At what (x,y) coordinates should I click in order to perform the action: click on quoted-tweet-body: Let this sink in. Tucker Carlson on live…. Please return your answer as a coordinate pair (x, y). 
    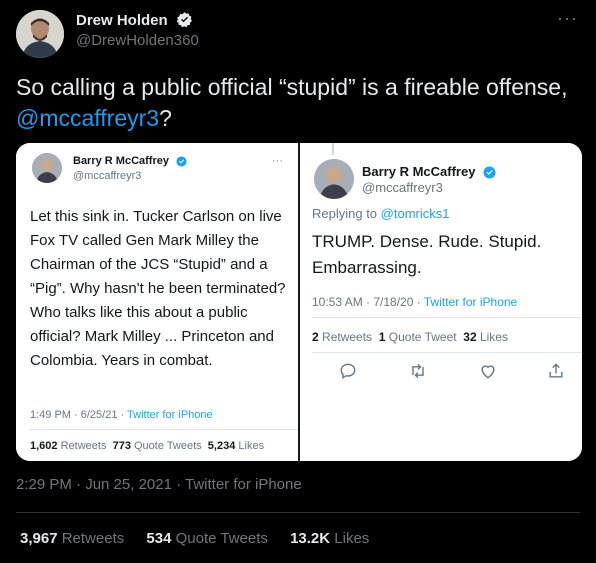
    Looking at the image, I should click on (158, 288).